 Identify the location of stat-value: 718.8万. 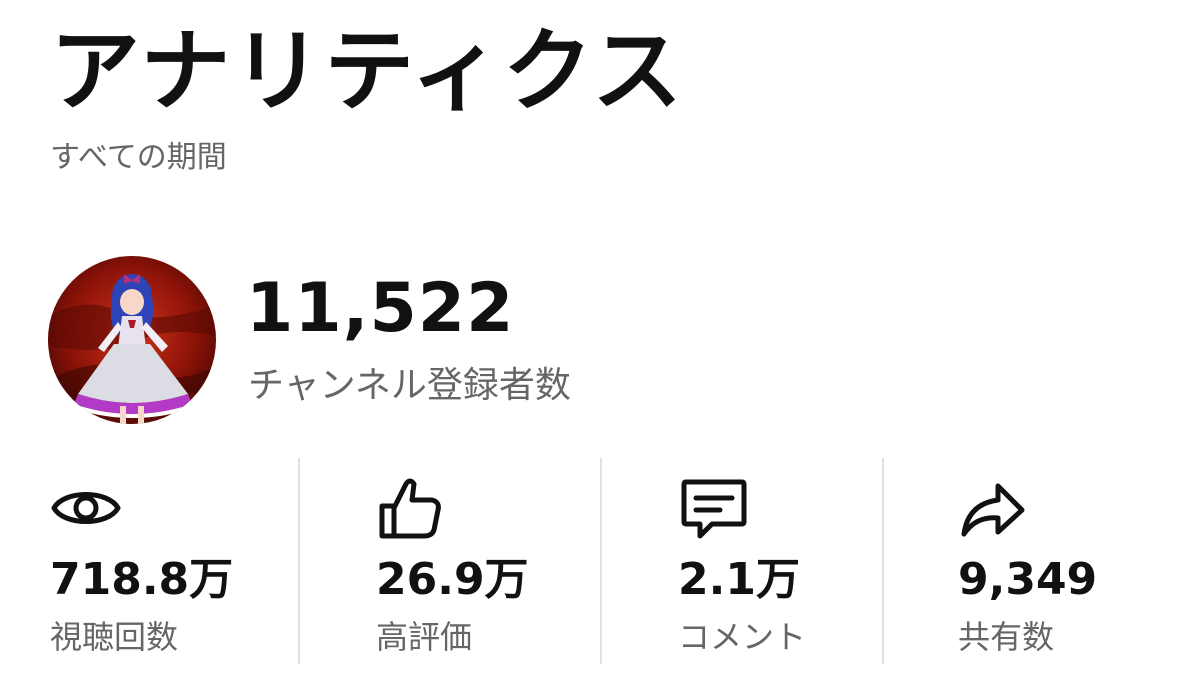
(142, 579).